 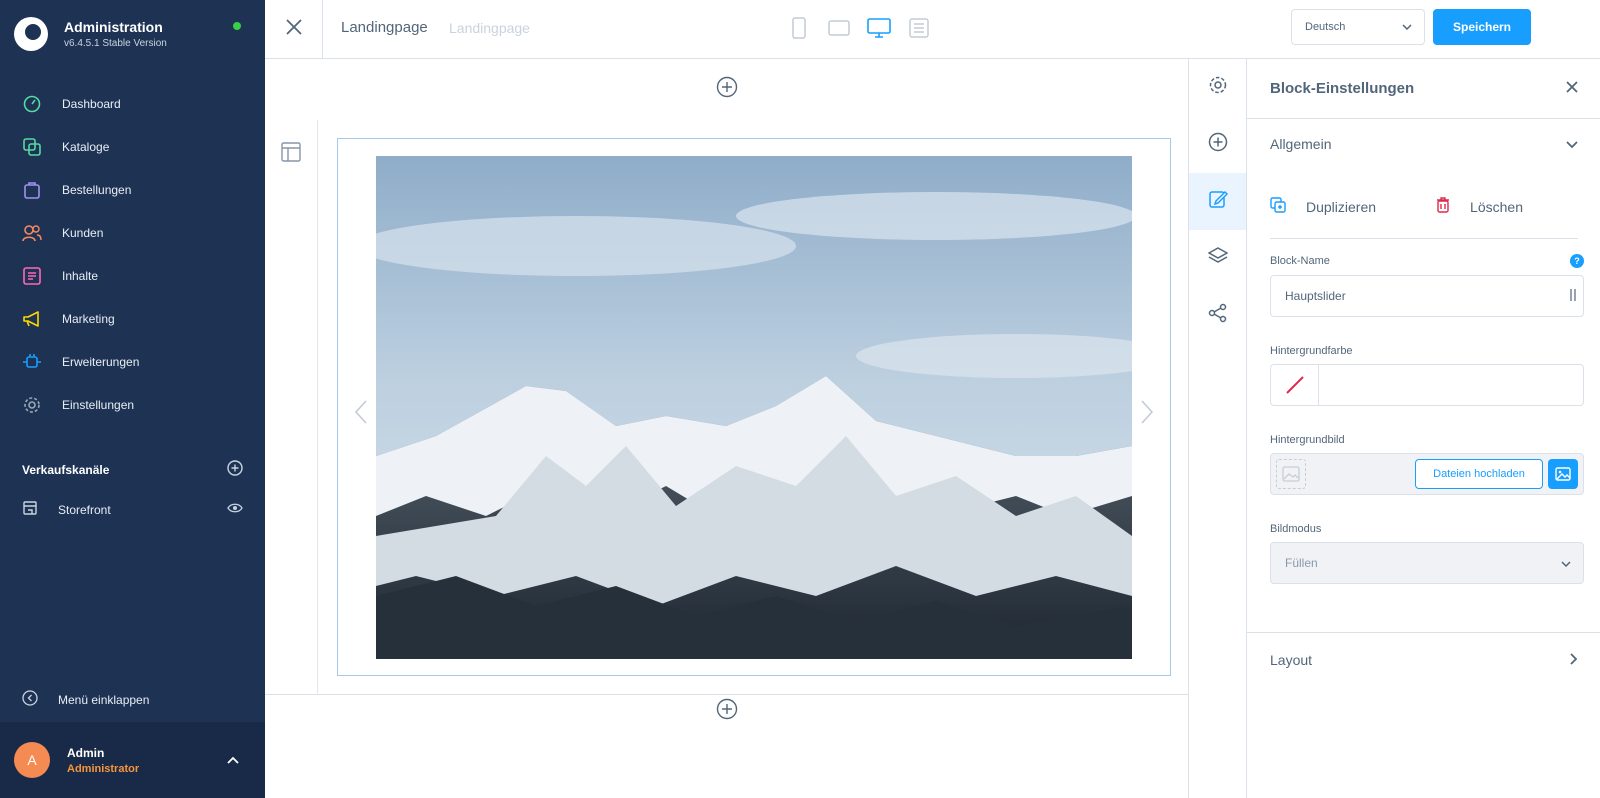 I want to click on delete-label: Löschen, so click(x=1496, y=206).